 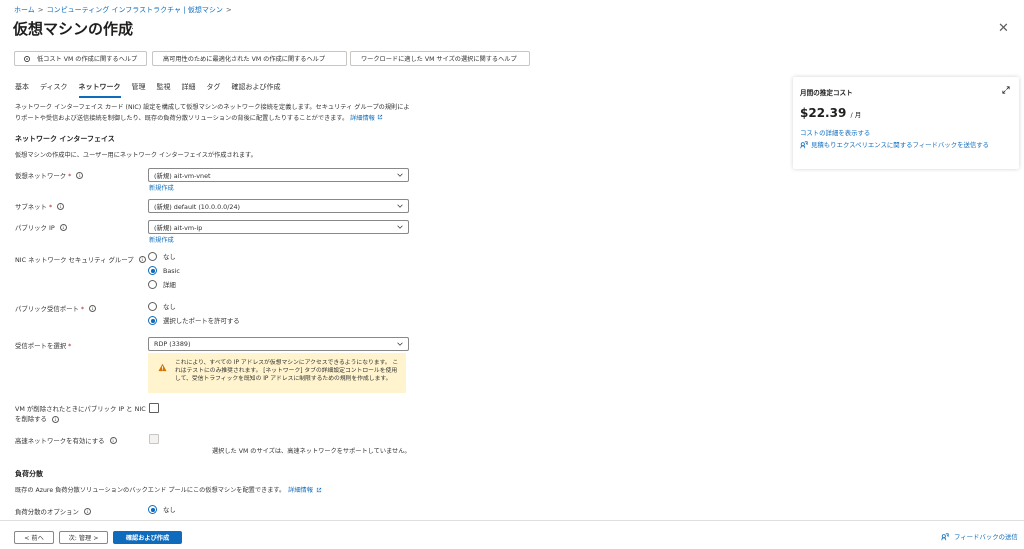 I want to click on cost-value-row: $22.39 / 月, so click(x=830, y=113).